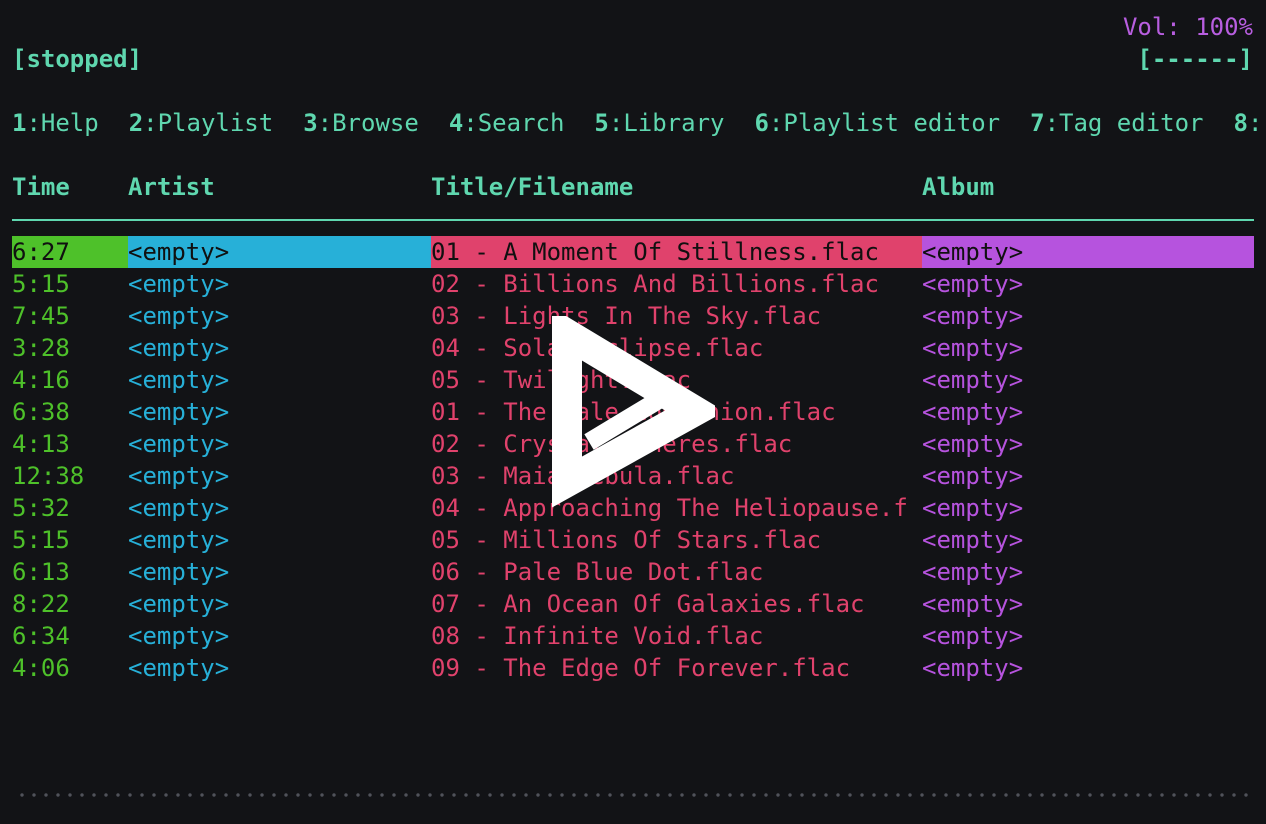  Describe the element at coordinates (41, 572) in the screenshot. I see `track-time: 6:13` at that location.